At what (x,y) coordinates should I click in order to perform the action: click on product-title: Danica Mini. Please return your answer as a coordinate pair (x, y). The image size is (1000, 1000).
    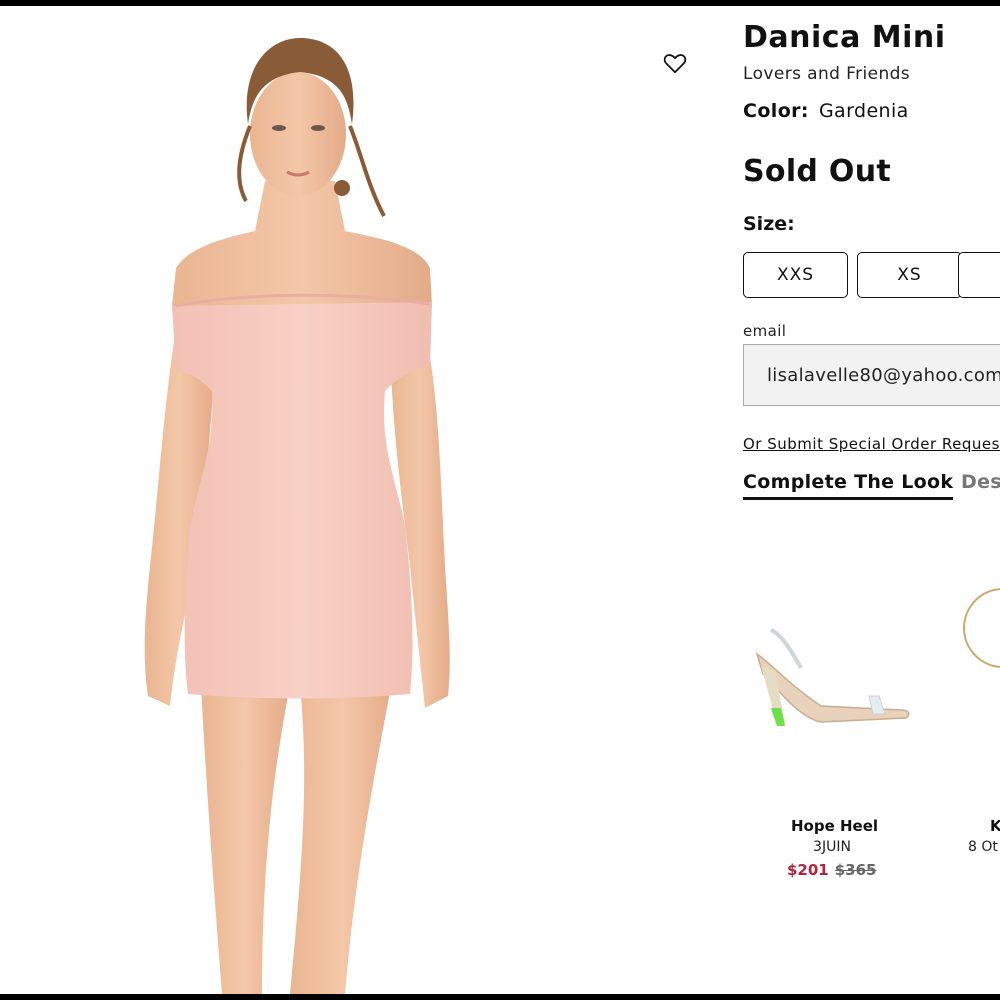
    Looking at the image, I should click on (844, 37).